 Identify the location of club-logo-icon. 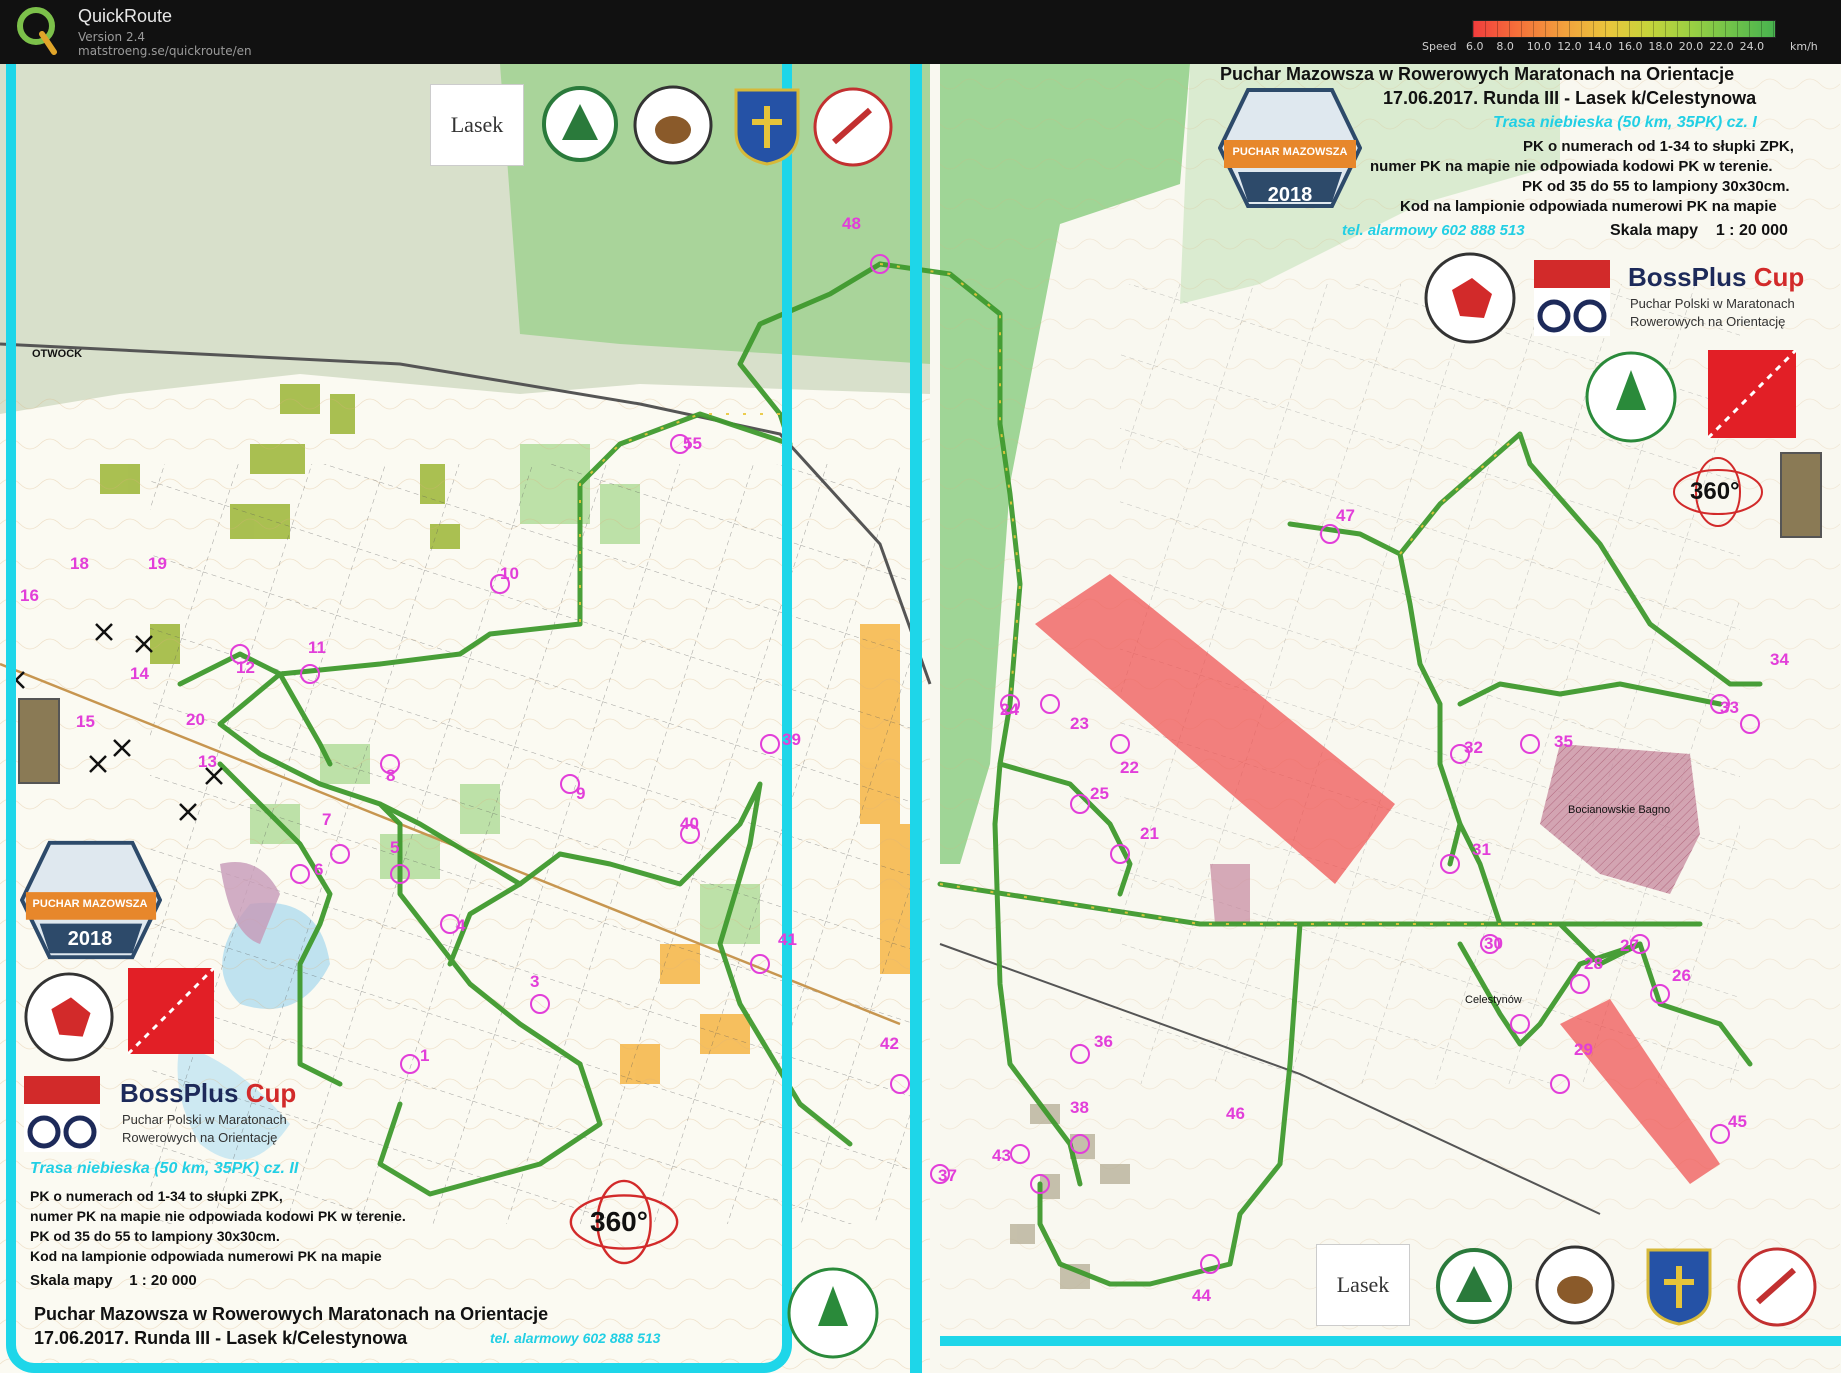
(853, 127).